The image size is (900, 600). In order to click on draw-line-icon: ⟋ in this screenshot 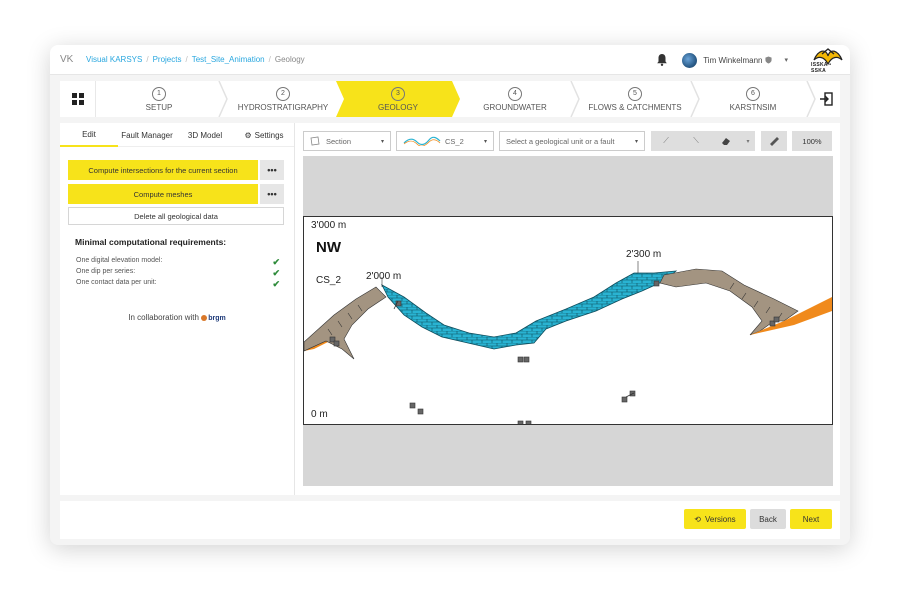, I will do `click(666, 141)`.